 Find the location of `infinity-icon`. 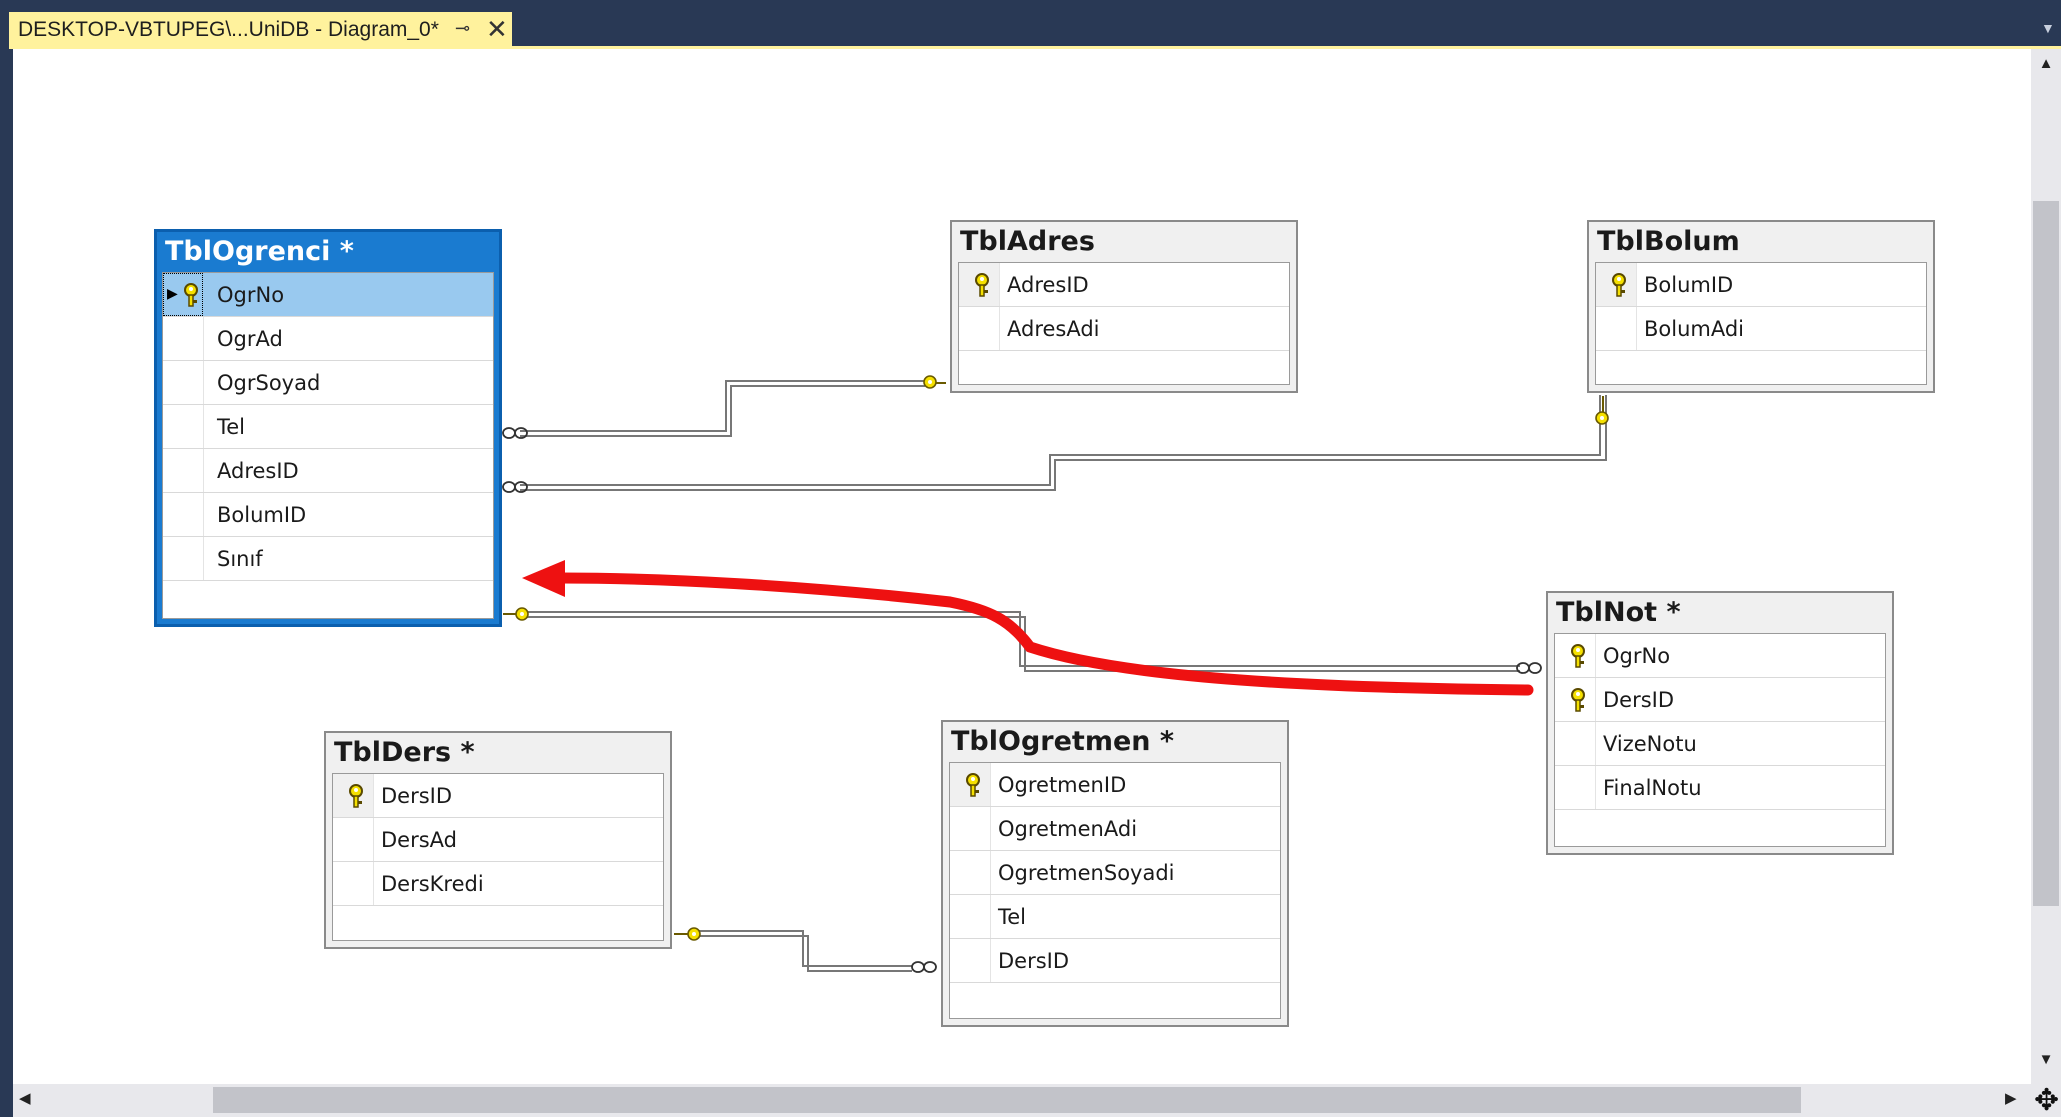

infinity-icon is located at coordinates (1529, 668).